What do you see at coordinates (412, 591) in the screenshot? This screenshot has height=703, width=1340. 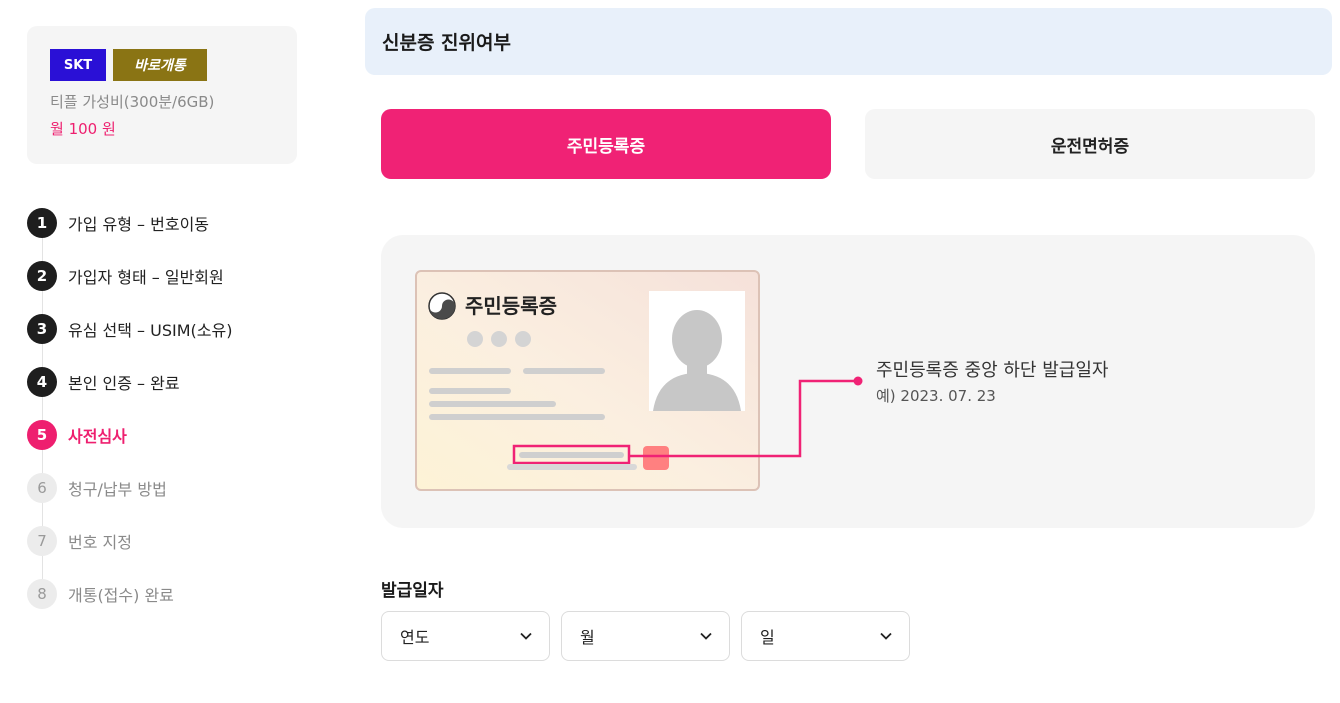 I see `issue-date-label: 발급일자` at bounding box center [412, 591].